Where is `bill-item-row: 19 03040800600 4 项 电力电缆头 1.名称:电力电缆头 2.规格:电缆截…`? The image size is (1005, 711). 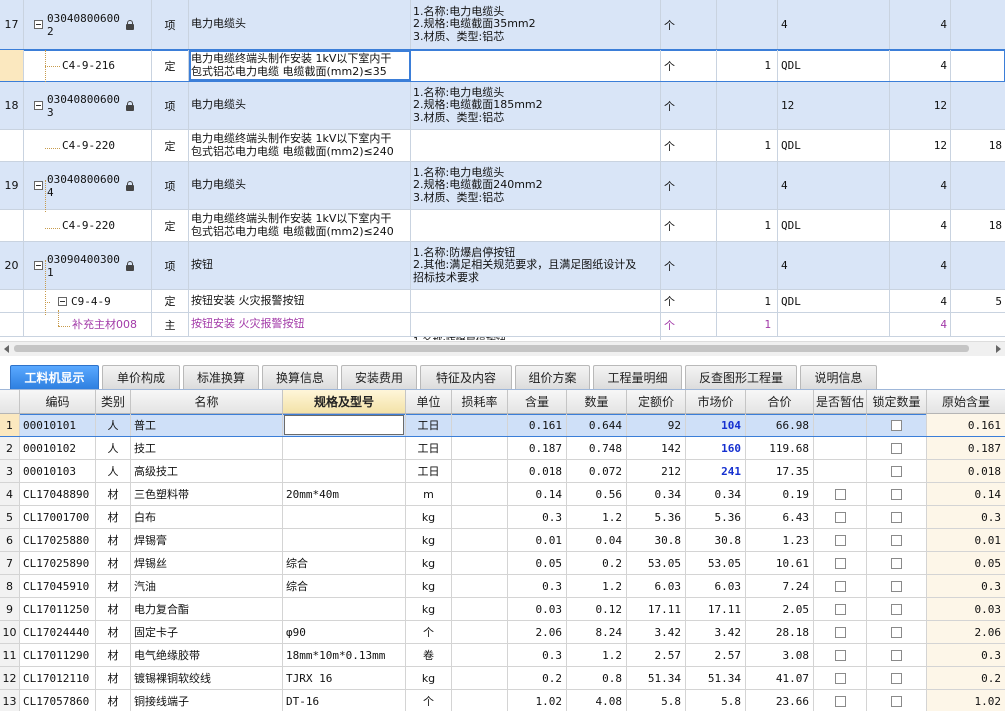 bill-item-row: 19 03040800600 4 项 电力电缆头 1.名称:电力电缆头 2.规格:电缆截… is located at coordinates (502, 186).